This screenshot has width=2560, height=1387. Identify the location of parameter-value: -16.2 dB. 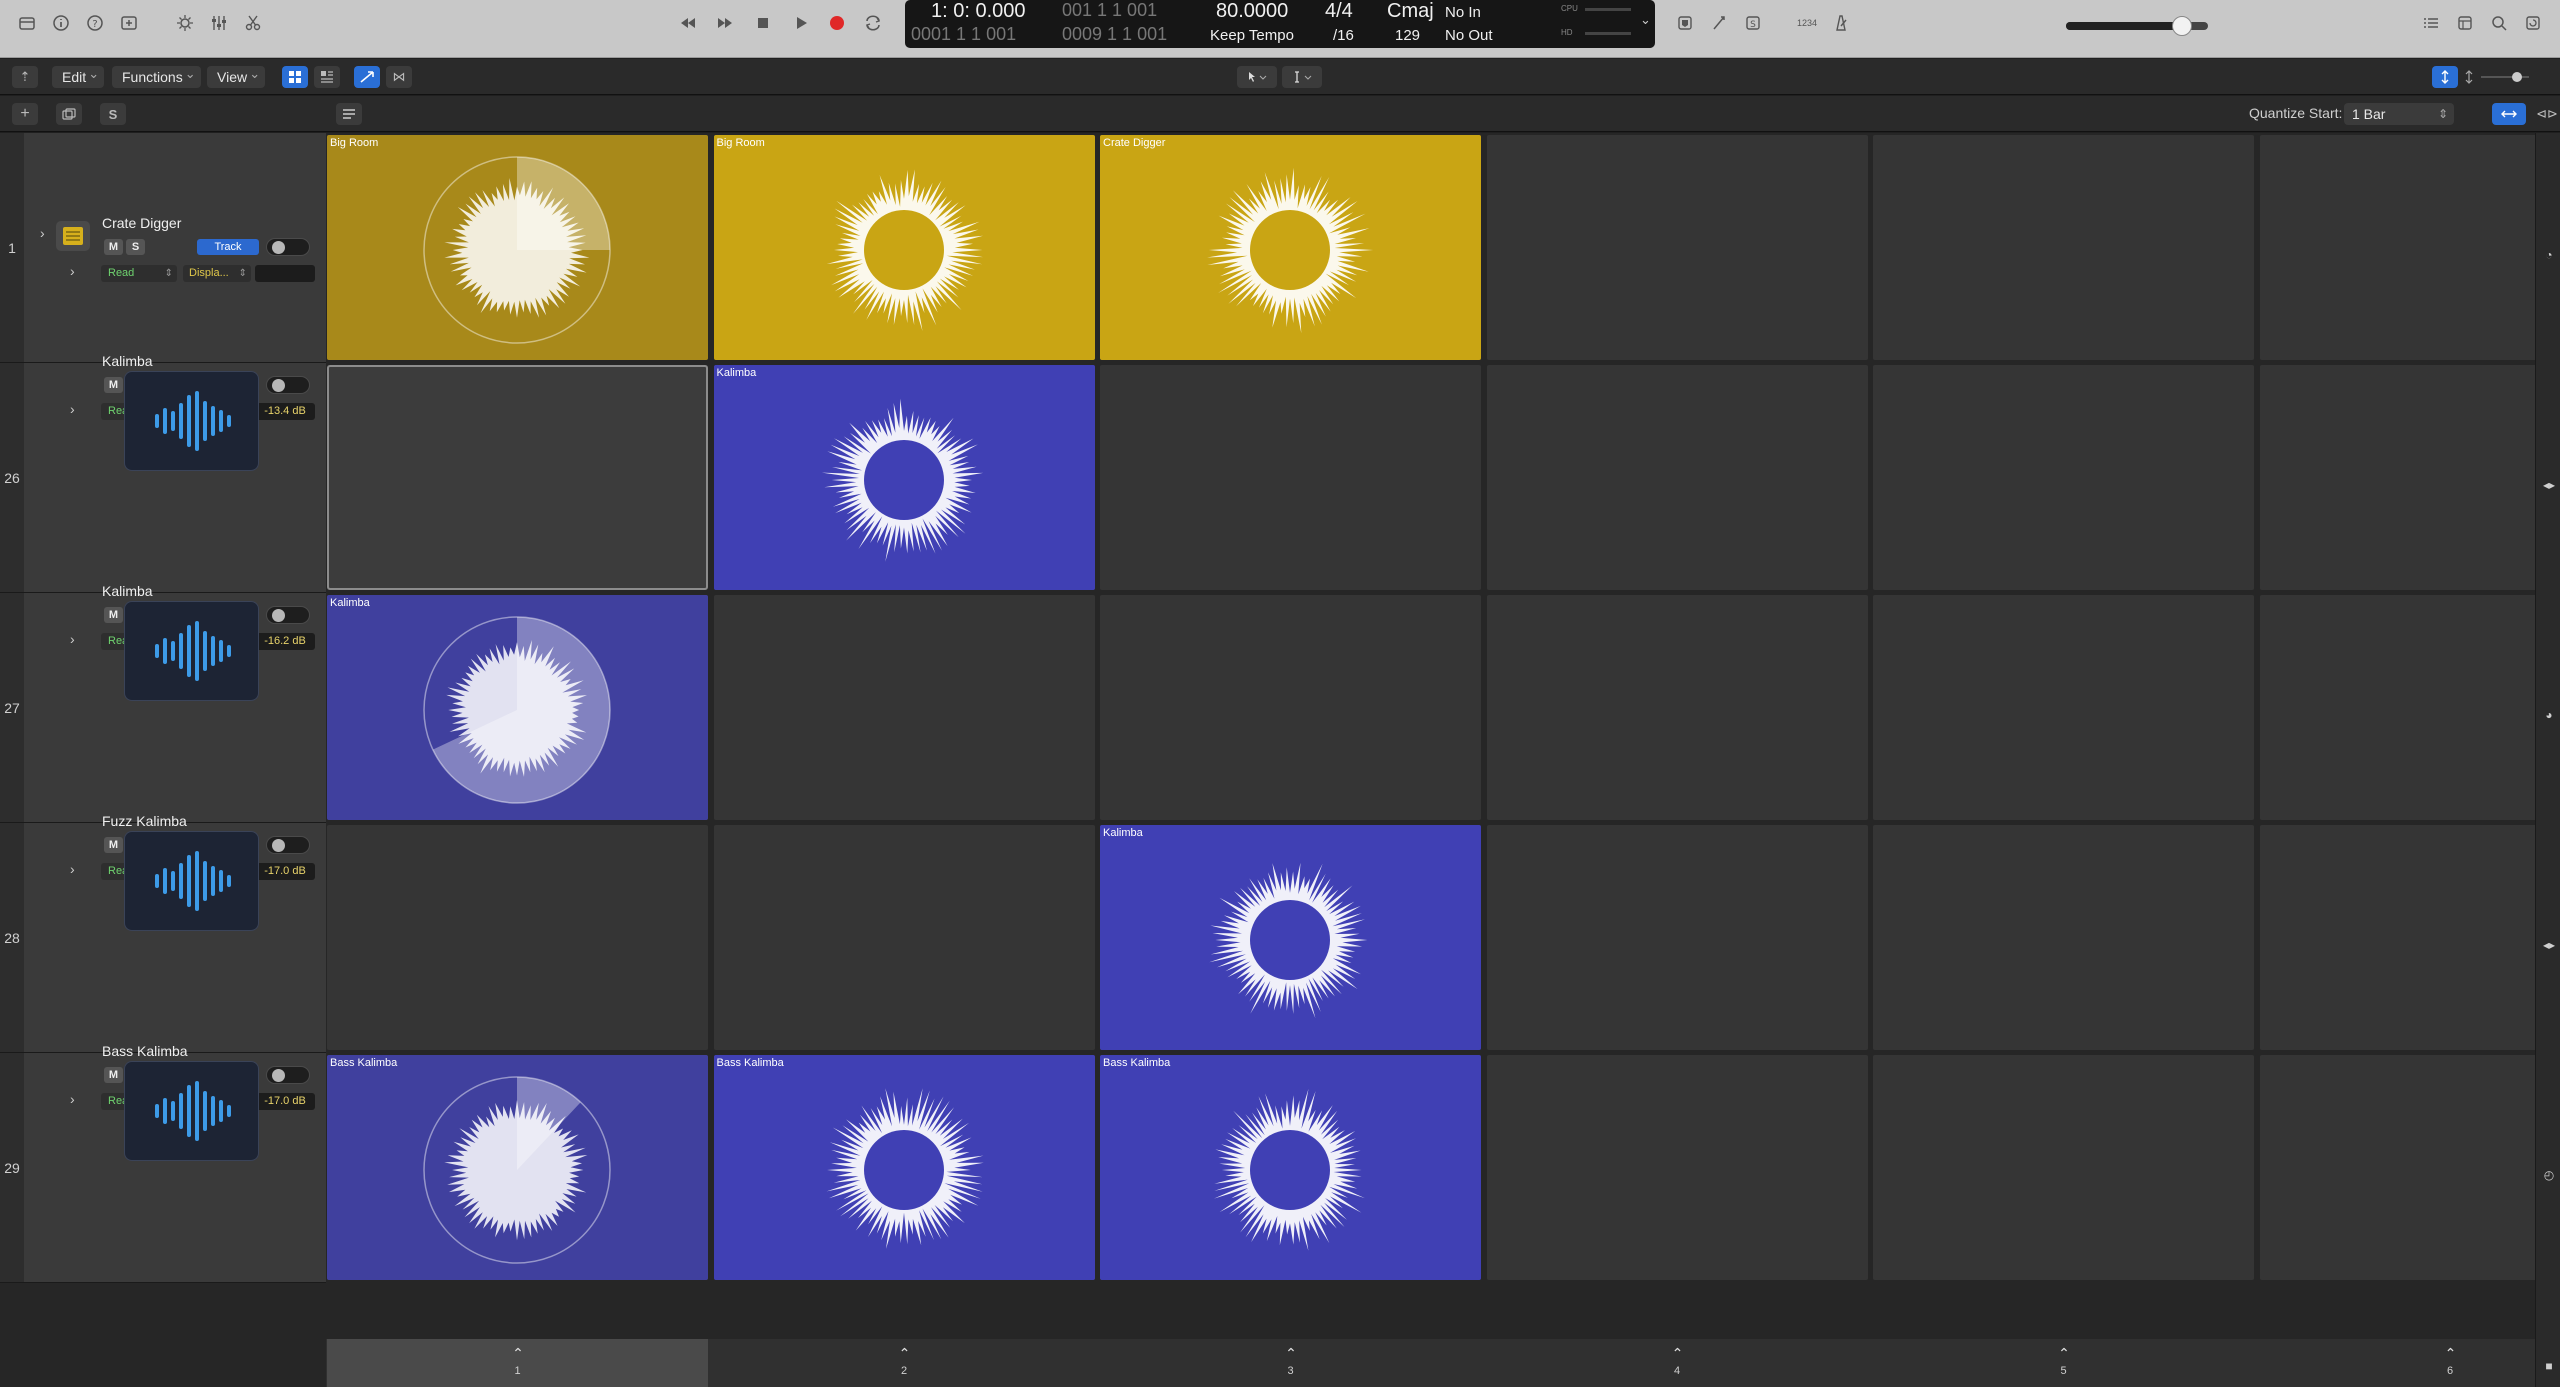
(285, 641).